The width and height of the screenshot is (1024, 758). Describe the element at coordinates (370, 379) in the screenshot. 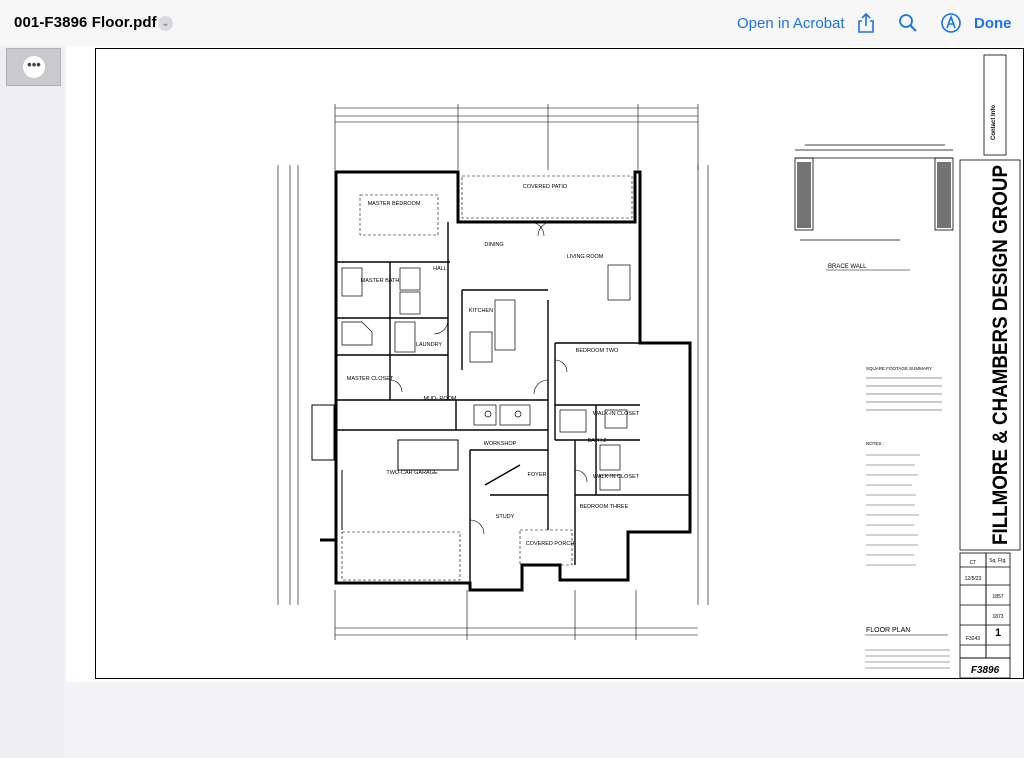

I see `room-label-master-closet: MASTER CLOSET` at that location.